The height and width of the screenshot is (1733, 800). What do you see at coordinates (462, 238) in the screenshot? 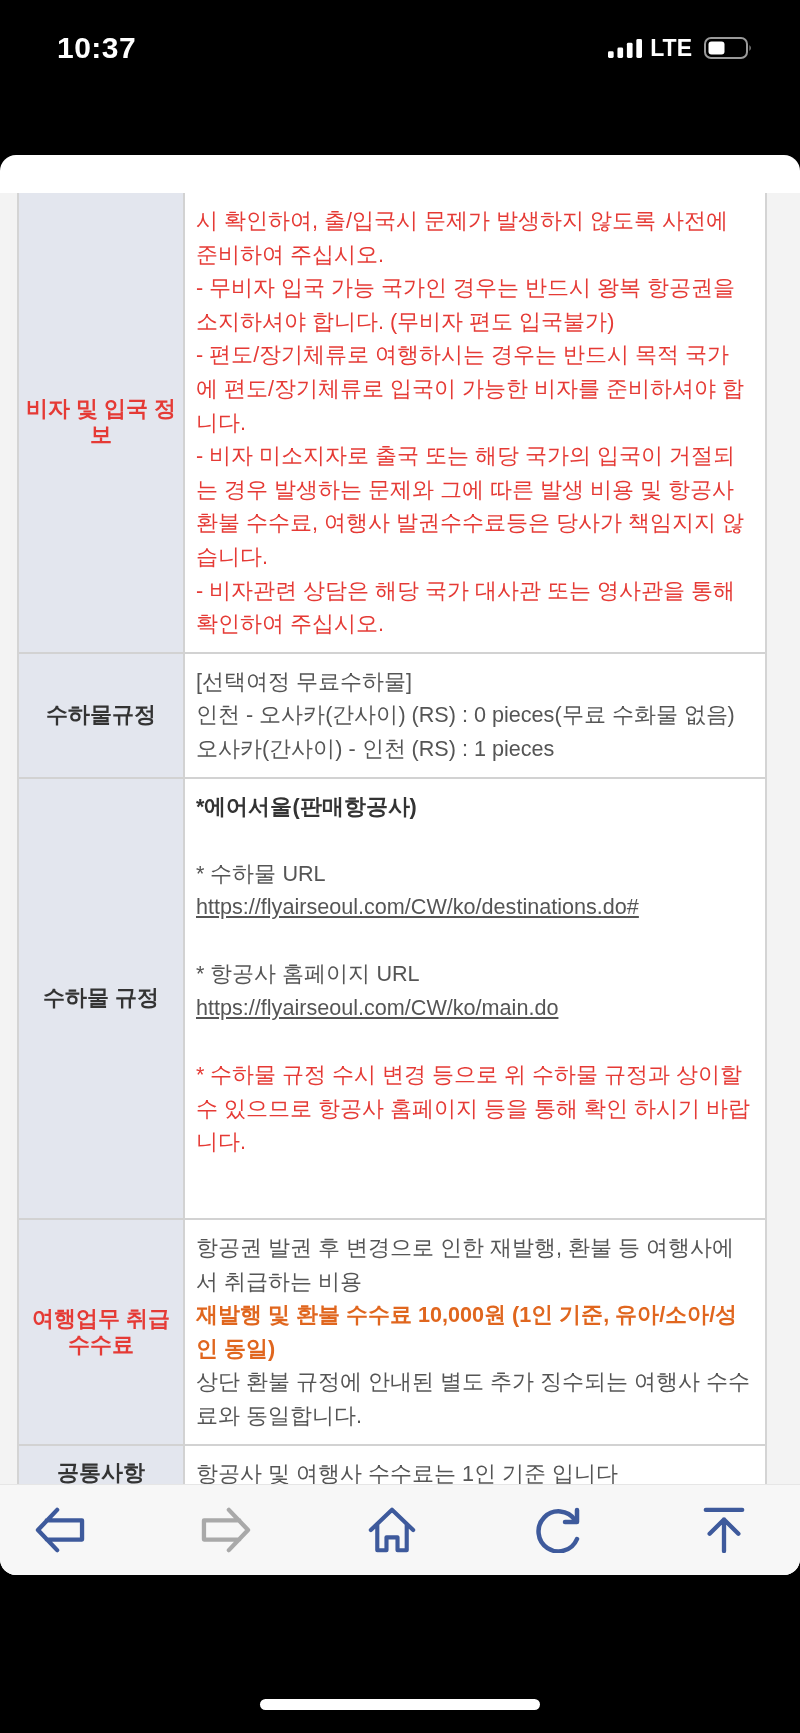
I see `notice-text: 시 확인하여, 출/입국시 문제가 발생하지 않도록 사전에 준비하여 주십시오.` at bounding box center [462, 238].